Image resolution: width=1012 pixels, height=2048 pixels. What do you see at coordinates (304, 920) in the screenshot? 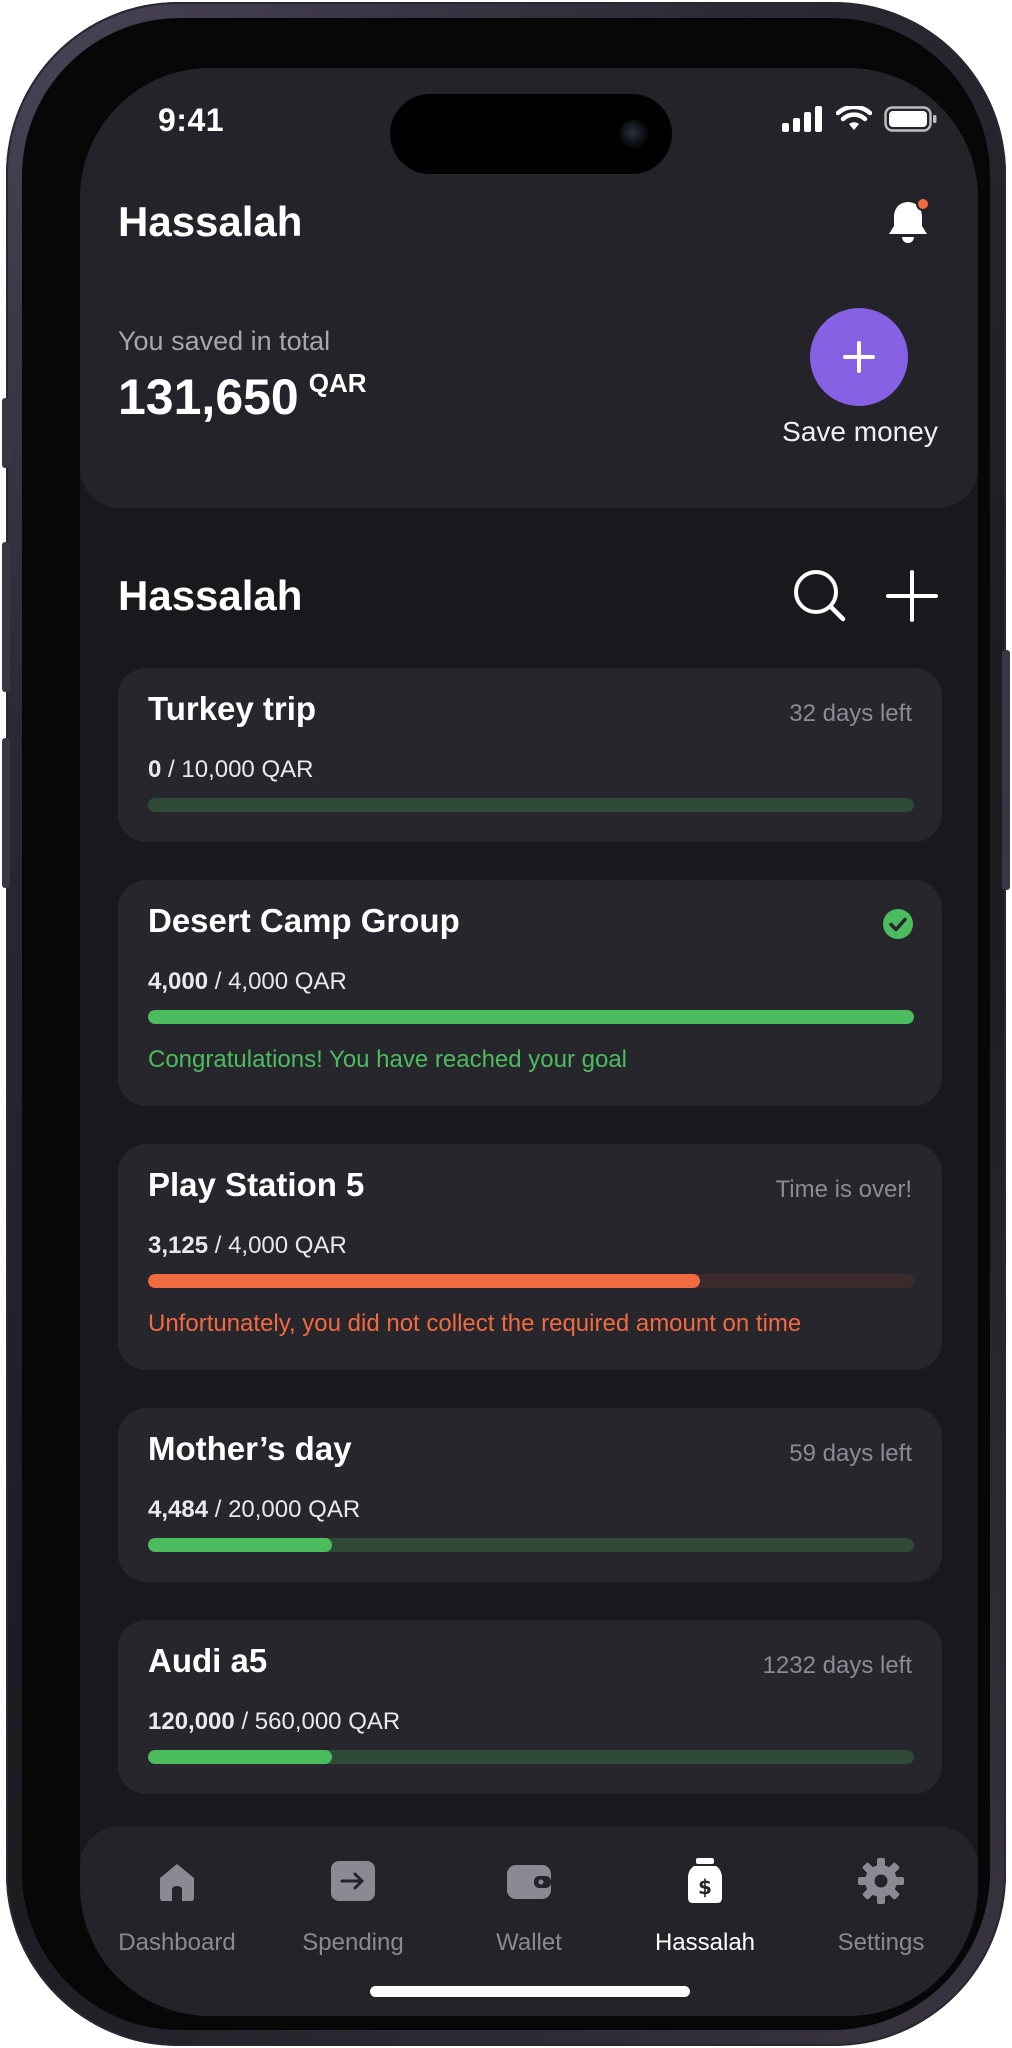
I see `goal-title: Desert Camp Group` at bounding box center [304, 920].